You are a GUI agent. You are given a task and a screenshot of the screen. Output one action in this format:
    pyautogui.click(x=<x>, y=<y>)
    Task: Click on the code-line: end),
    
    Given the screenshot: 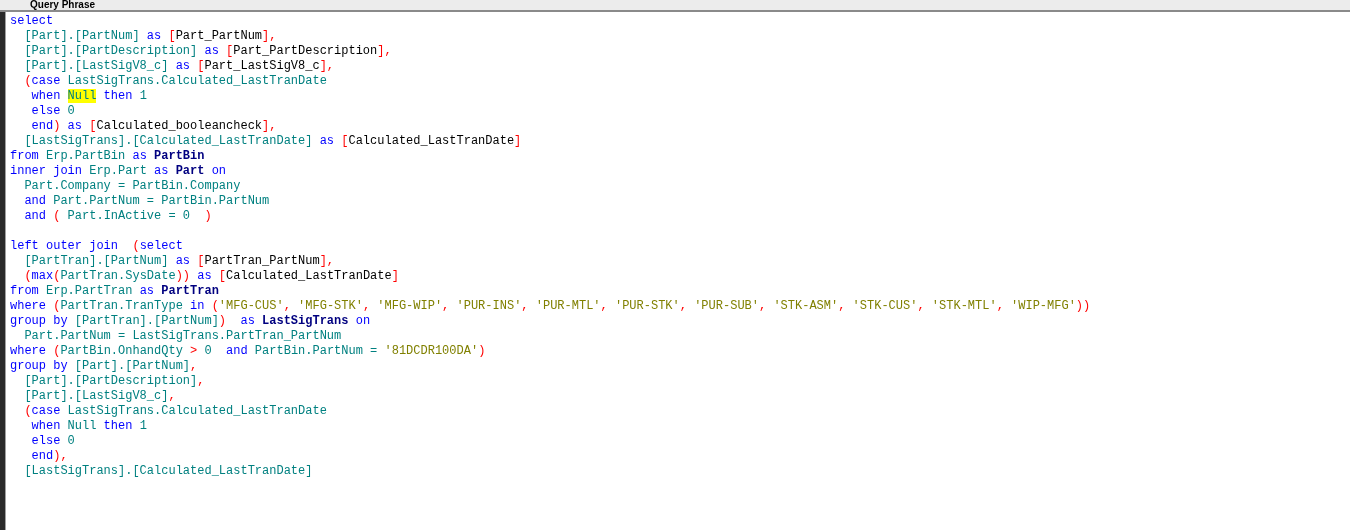 What is the action you would take?
    pyautogui.click(x=49, y=456)
    